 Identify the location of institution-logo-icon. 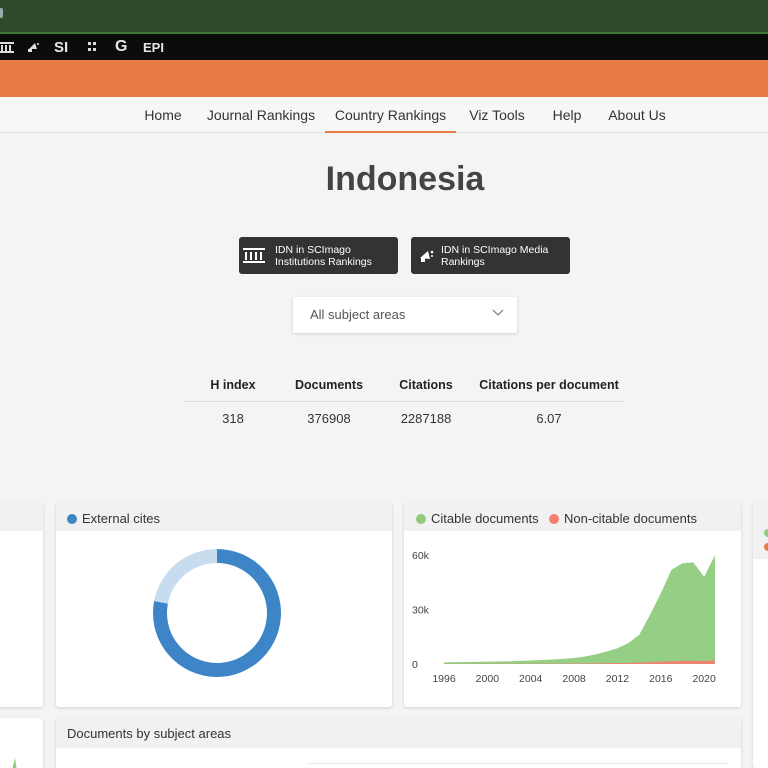
(7, 47).